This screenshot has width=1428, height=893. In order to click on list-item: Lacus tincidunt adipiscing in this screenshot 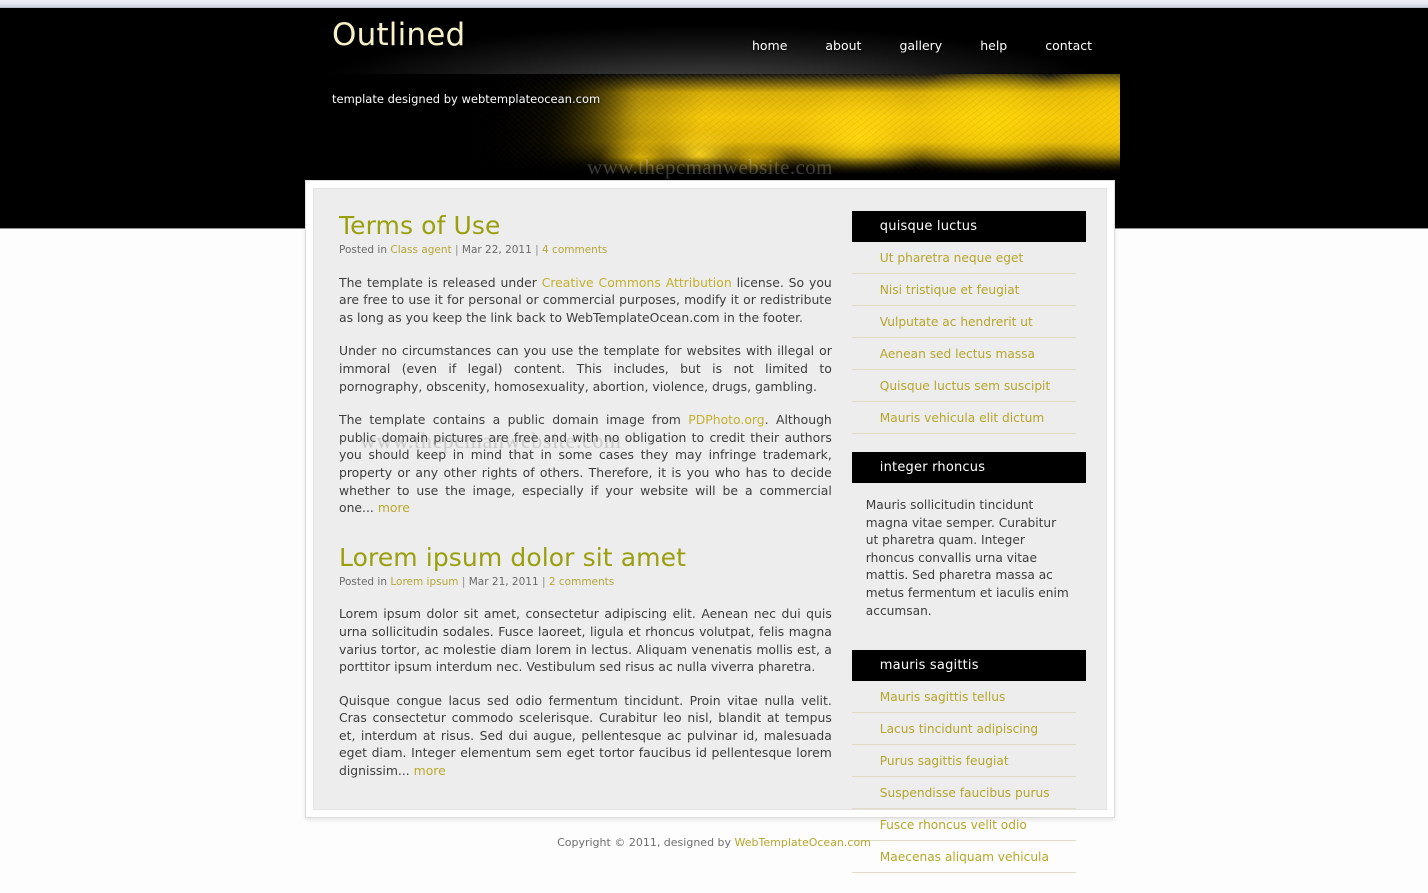, I will do `click(963, 729)`.